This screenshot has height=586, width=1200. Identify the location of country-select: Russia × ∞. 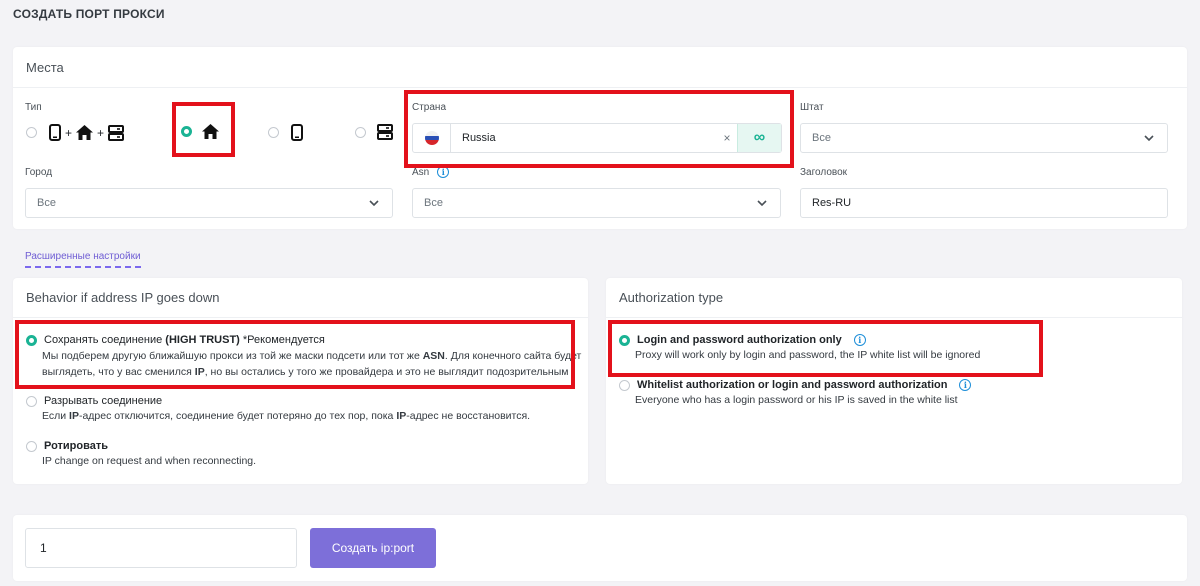
(597, 138).